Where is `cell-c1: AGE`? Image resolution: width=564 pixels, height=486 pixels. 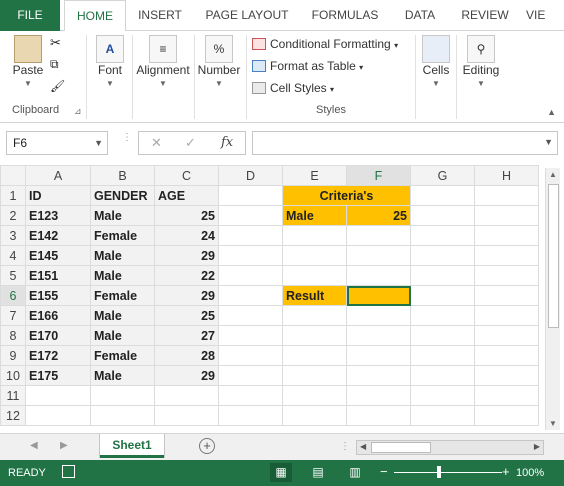
cell-c1: AGE is located at coordinates (186, 195).